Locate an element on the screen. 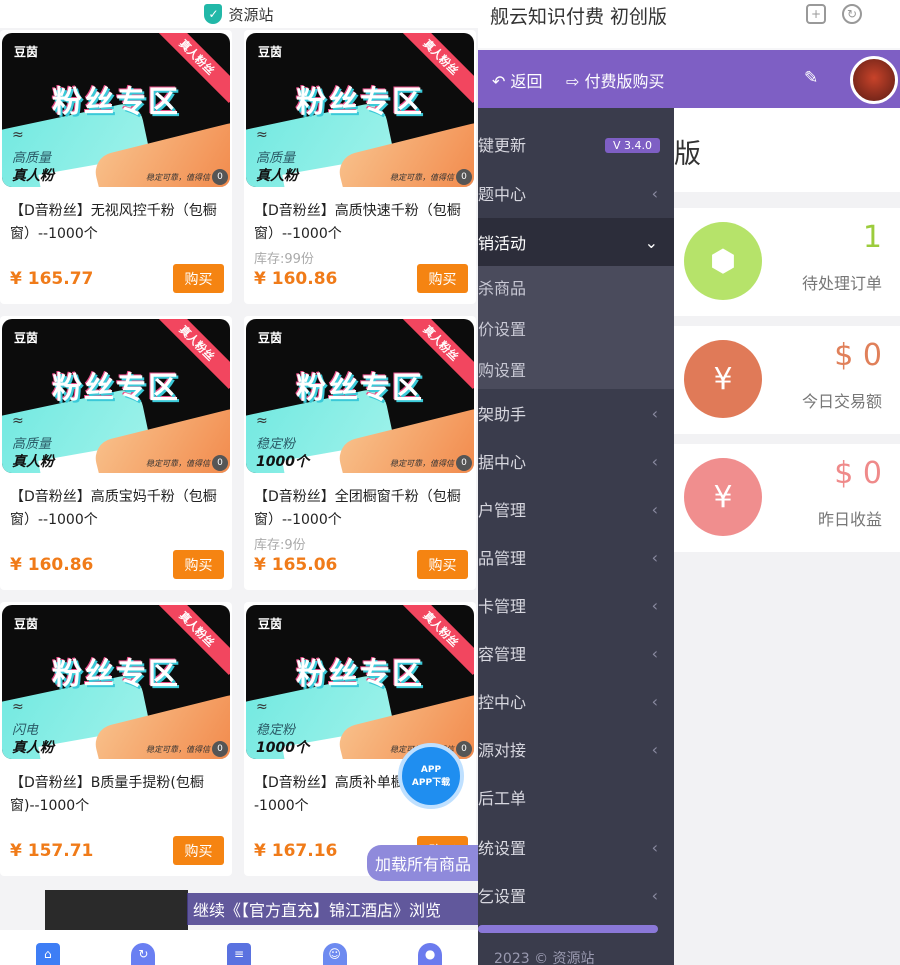 Image resolution: width=900 pixels, height=965 pixels. sidebar-item-label: 卡管理 is located at coordinates (502, 606).